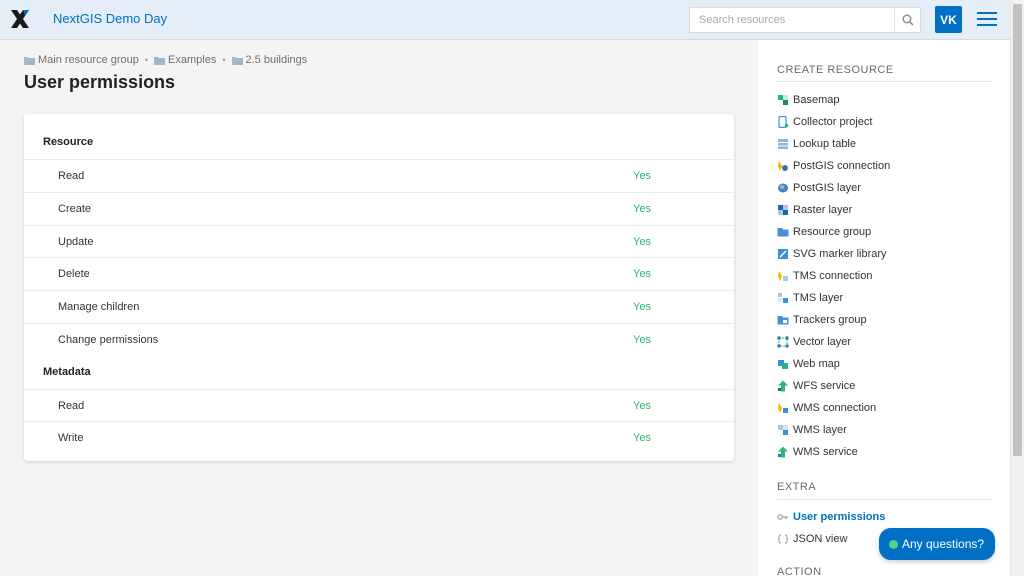 Image resolution: width=1024 pixels, height=576 pixels. I want to click on sidebar-item-raster-layer: Raster layer, so click(814, 210).